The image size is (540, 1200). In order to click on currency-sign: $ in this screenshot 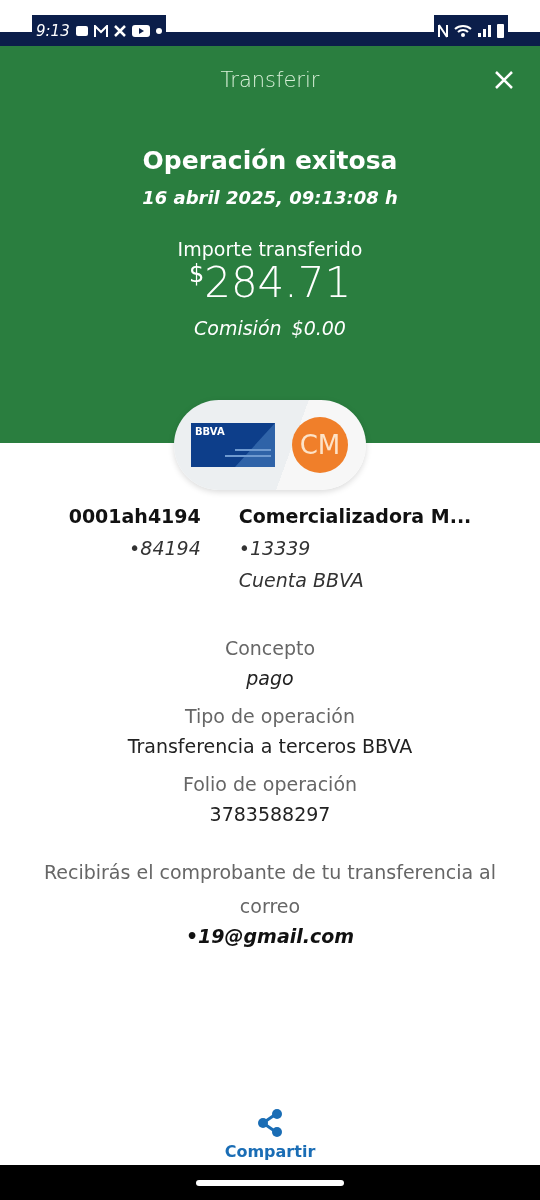, I will do `click(196, 274)`.